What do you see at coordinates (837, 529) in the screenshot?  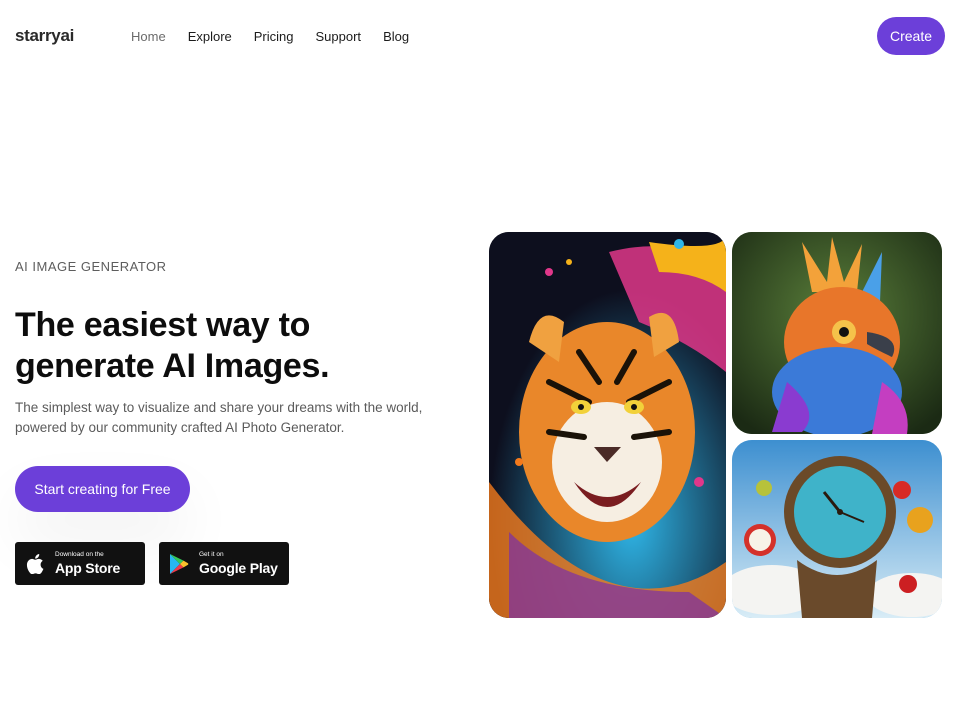 I see `clock-artwork-image` at bounding box center [837, 529].